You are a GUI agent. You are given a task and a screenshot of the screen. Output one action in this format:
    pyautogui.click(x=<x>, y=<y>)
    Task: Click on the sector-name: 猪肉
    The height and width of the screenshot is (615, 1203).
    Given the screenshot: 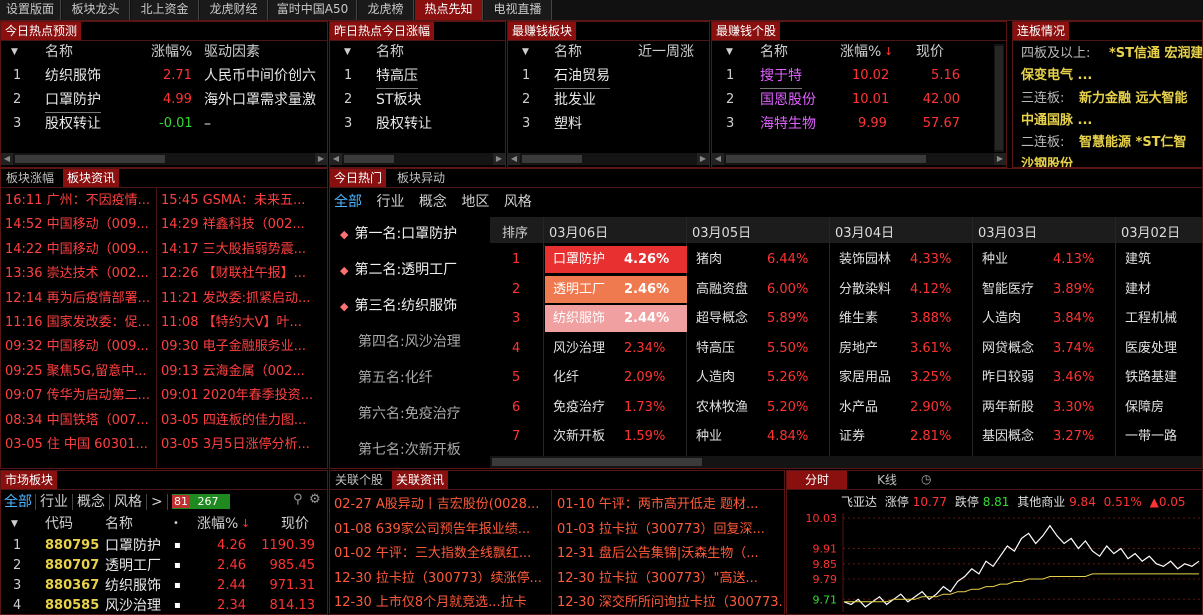 What is the action you would take?
    pyautogui.click(x=709, y=259)
    